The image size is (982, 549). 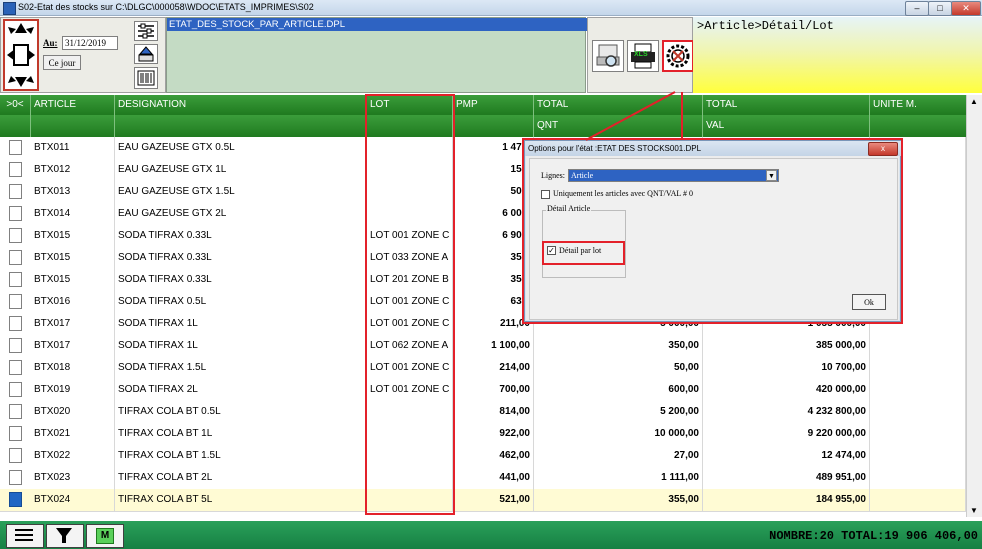 I want to click on status-totals: NOMBRE:20 TOTAL:19 906 406,00, so click(x=873, y=536).